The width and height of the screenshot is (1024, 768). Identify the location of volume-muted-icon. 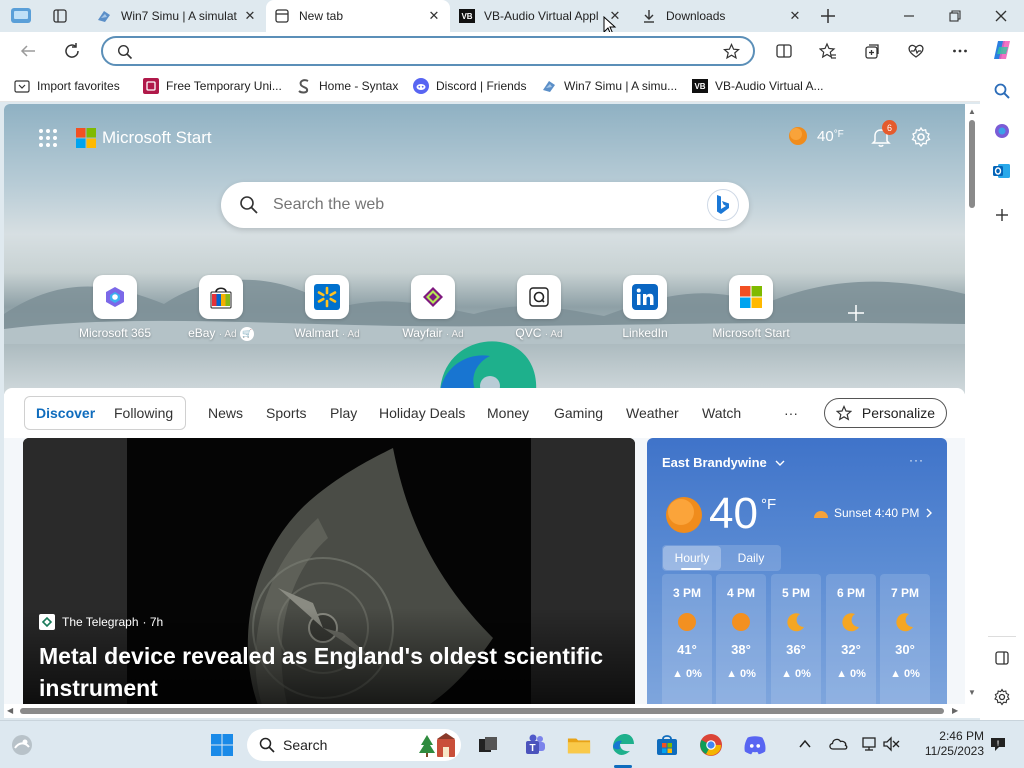
(891, 744).